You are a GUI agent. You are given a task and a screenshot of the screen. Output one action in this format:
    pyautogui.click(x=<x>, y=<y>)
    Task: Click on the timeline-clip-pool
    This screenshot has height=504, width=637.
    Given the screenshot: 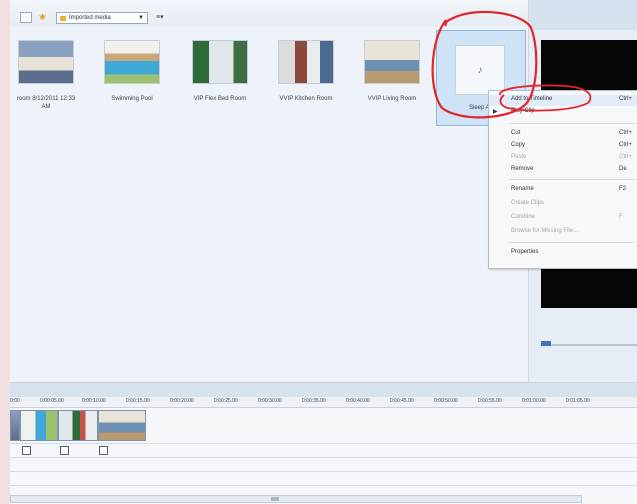 What is the action you would take?
    pyautogui.click(x=39, y=425)
    